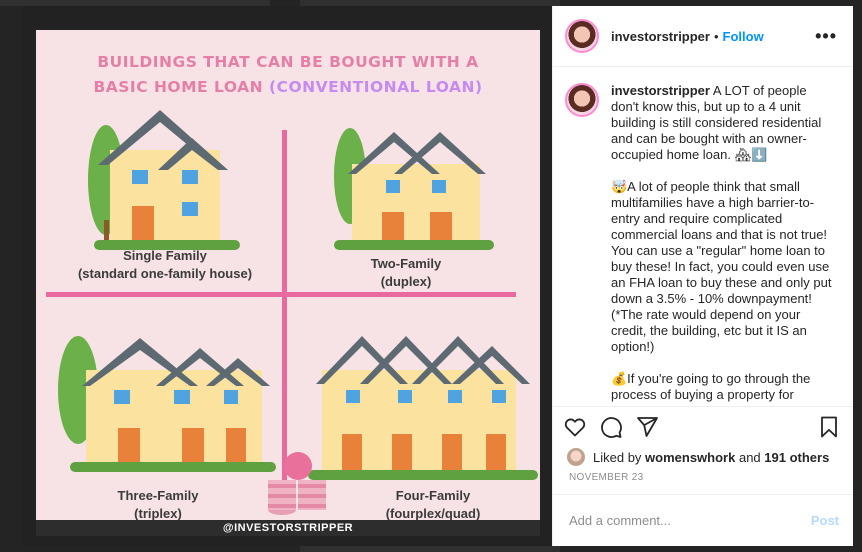  What do you see at coordinates (582, 36) in the screenshot?
I see `avatar` at bounding box center [582, 36].